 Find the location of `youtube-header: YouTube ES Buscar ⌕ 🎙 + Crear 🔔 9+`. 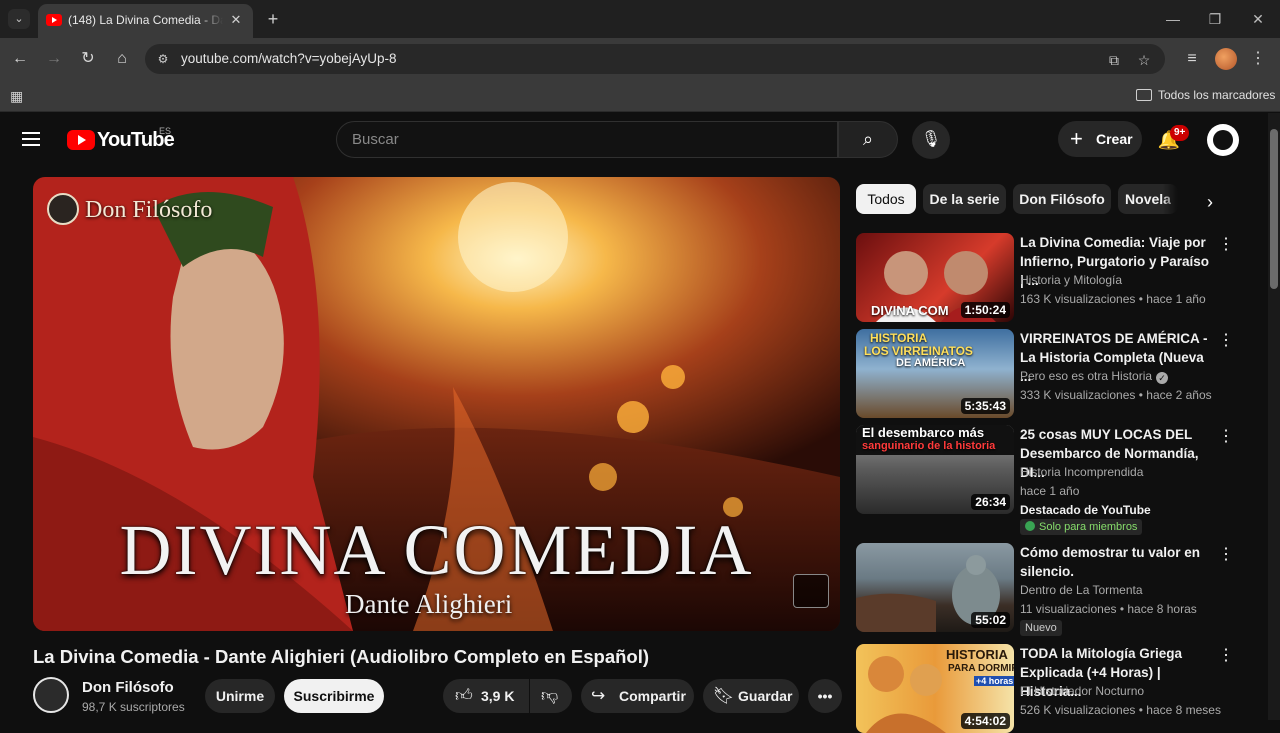

youtube-header: YouTube ES Buscar ⌕ 🎙 + Crear 🔔 9+ is located at coordinates (632, 140).